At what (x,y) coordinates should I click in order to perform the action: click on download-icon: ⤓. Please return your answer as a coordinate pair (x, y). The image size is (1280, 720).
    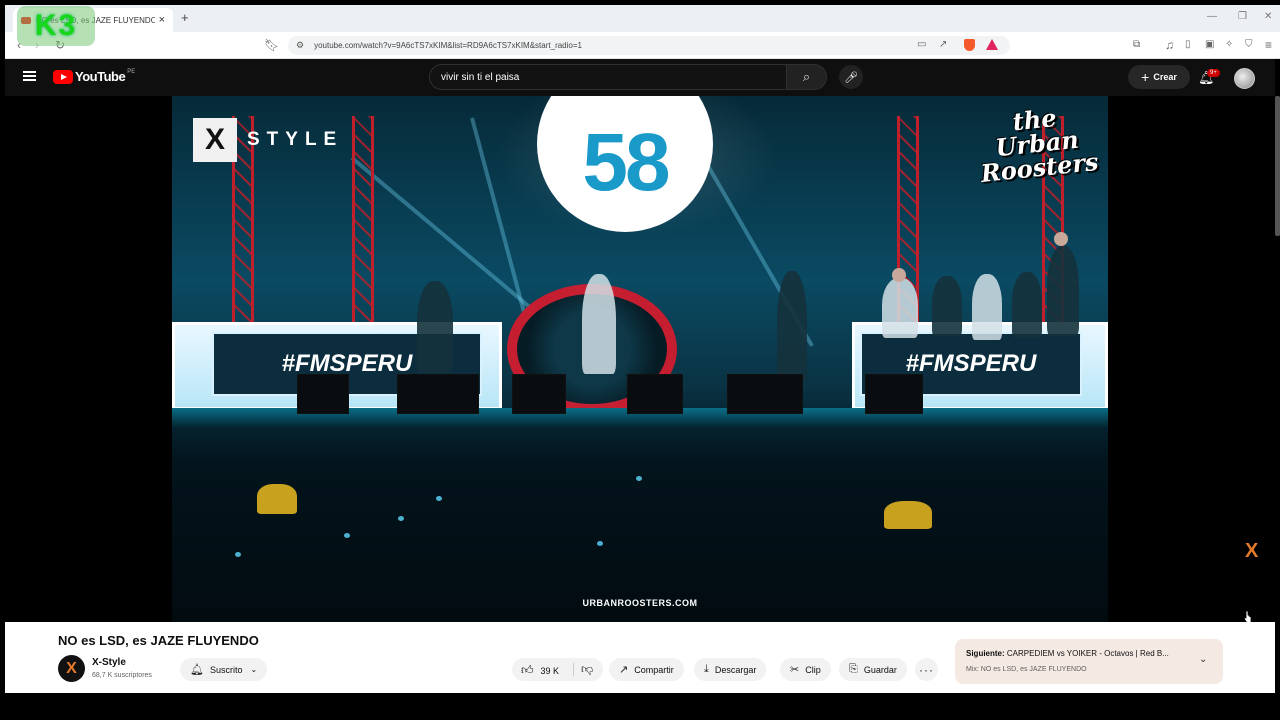
    Looking at the image, I should click on (706, 669).